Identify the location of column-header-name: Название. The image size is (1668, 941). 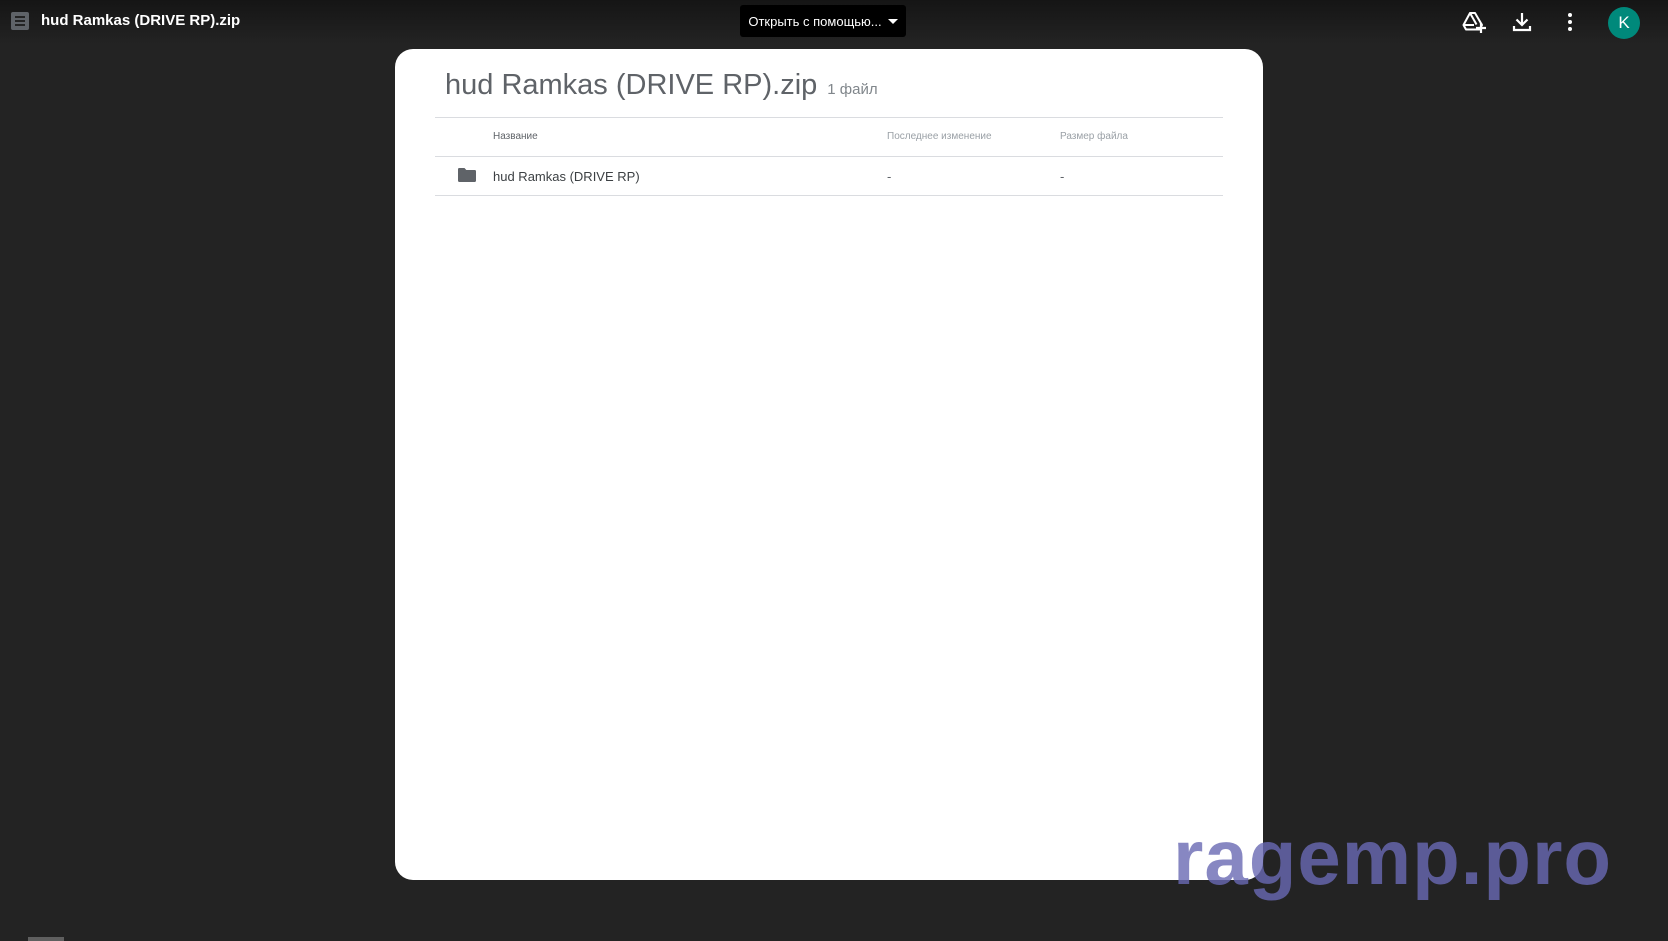
(515, 136).